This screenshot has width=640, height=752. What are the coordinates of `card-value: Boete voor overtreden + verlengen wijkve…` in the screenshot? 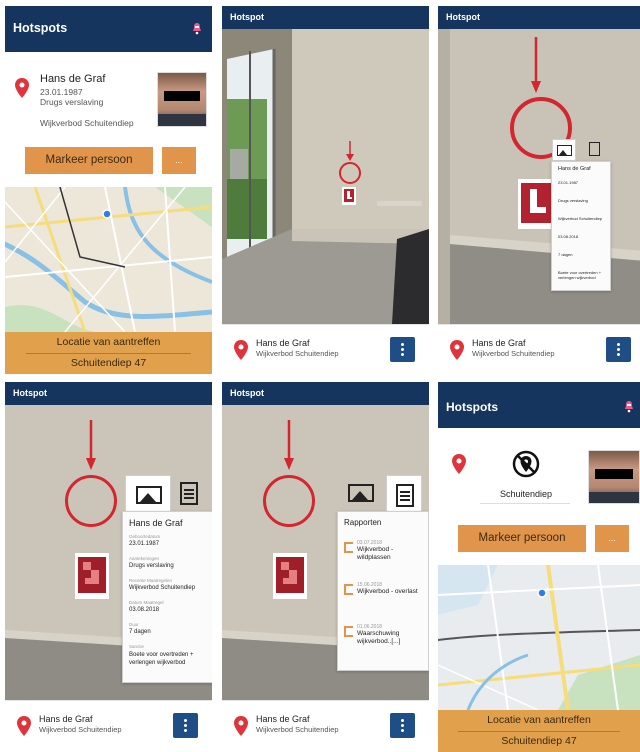 It's located at (161, 659).